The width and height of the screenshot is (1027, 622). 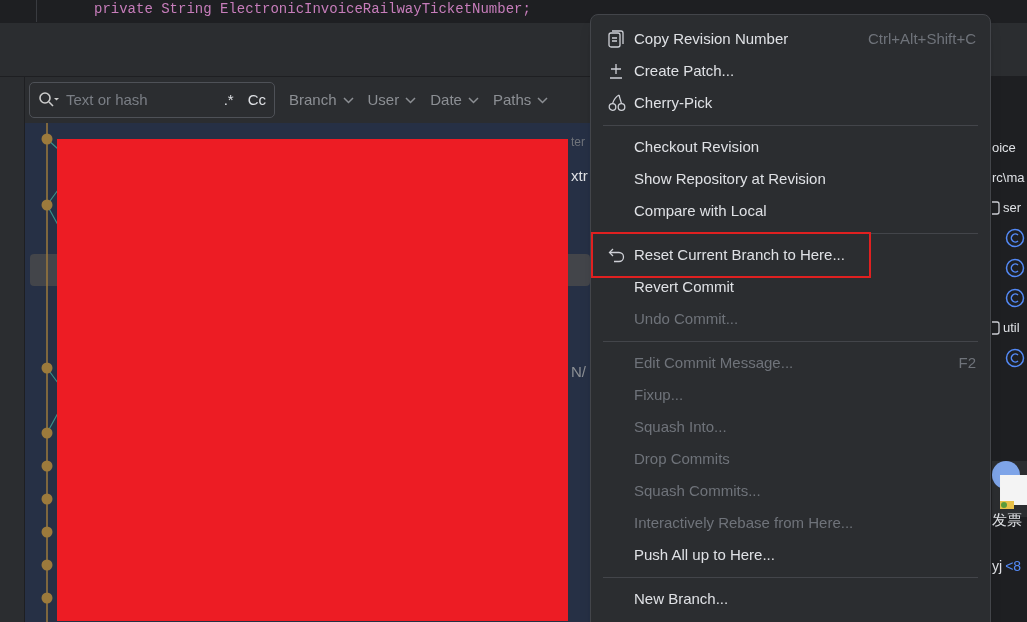 I want to click on undo-icon, so click(x=616, y=255).